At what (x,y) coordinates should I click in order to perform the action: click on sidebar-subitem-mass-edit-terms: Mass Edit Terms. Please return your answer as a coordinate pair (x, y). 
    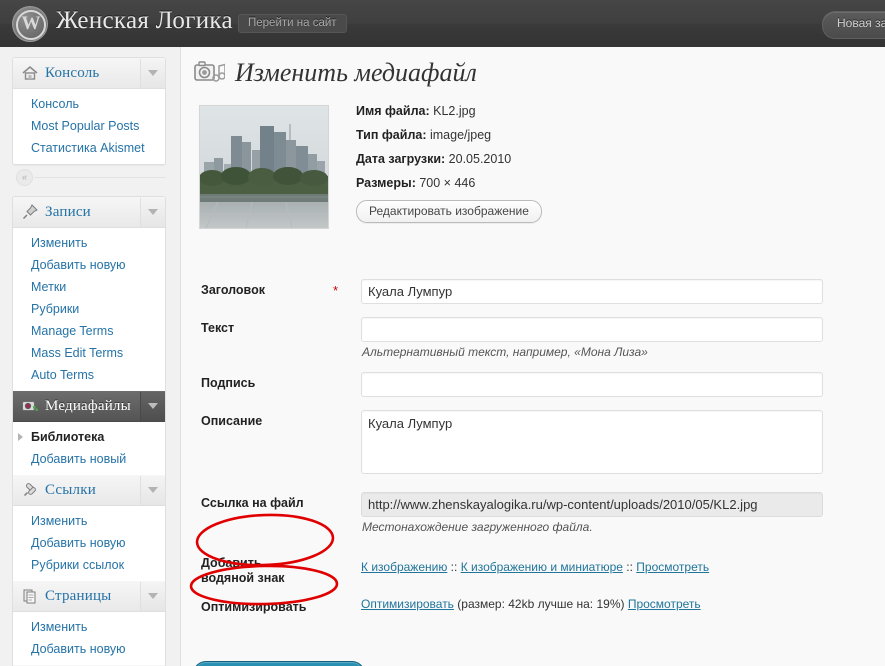
    Looking at the image, I should click on (89, 353).